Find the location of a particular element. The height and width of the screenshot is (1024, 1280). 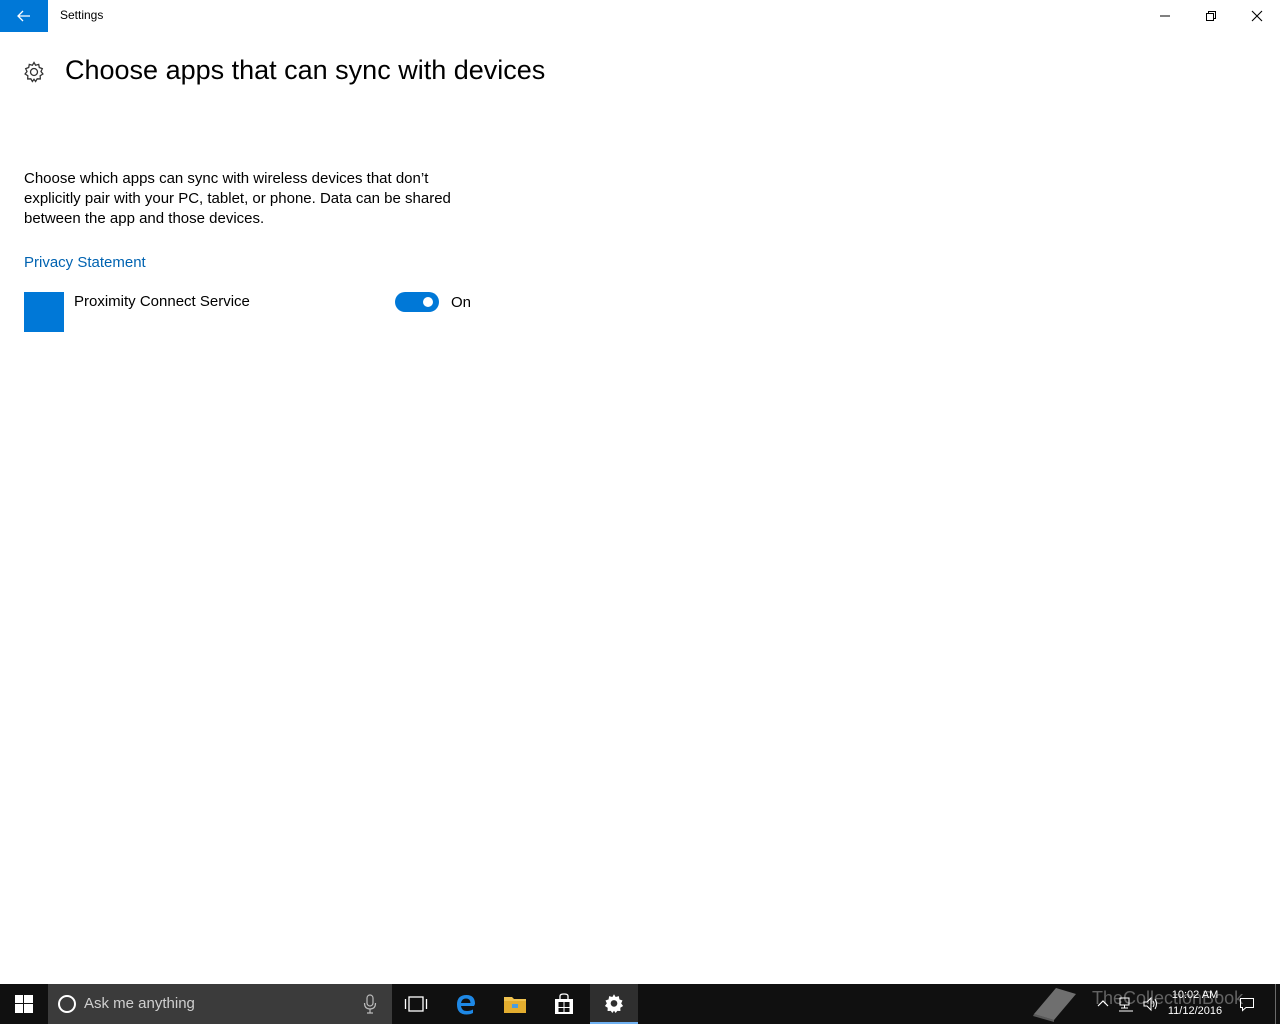

page-title: Choose apps that can sync with devices is located at coordinates (305, 70).